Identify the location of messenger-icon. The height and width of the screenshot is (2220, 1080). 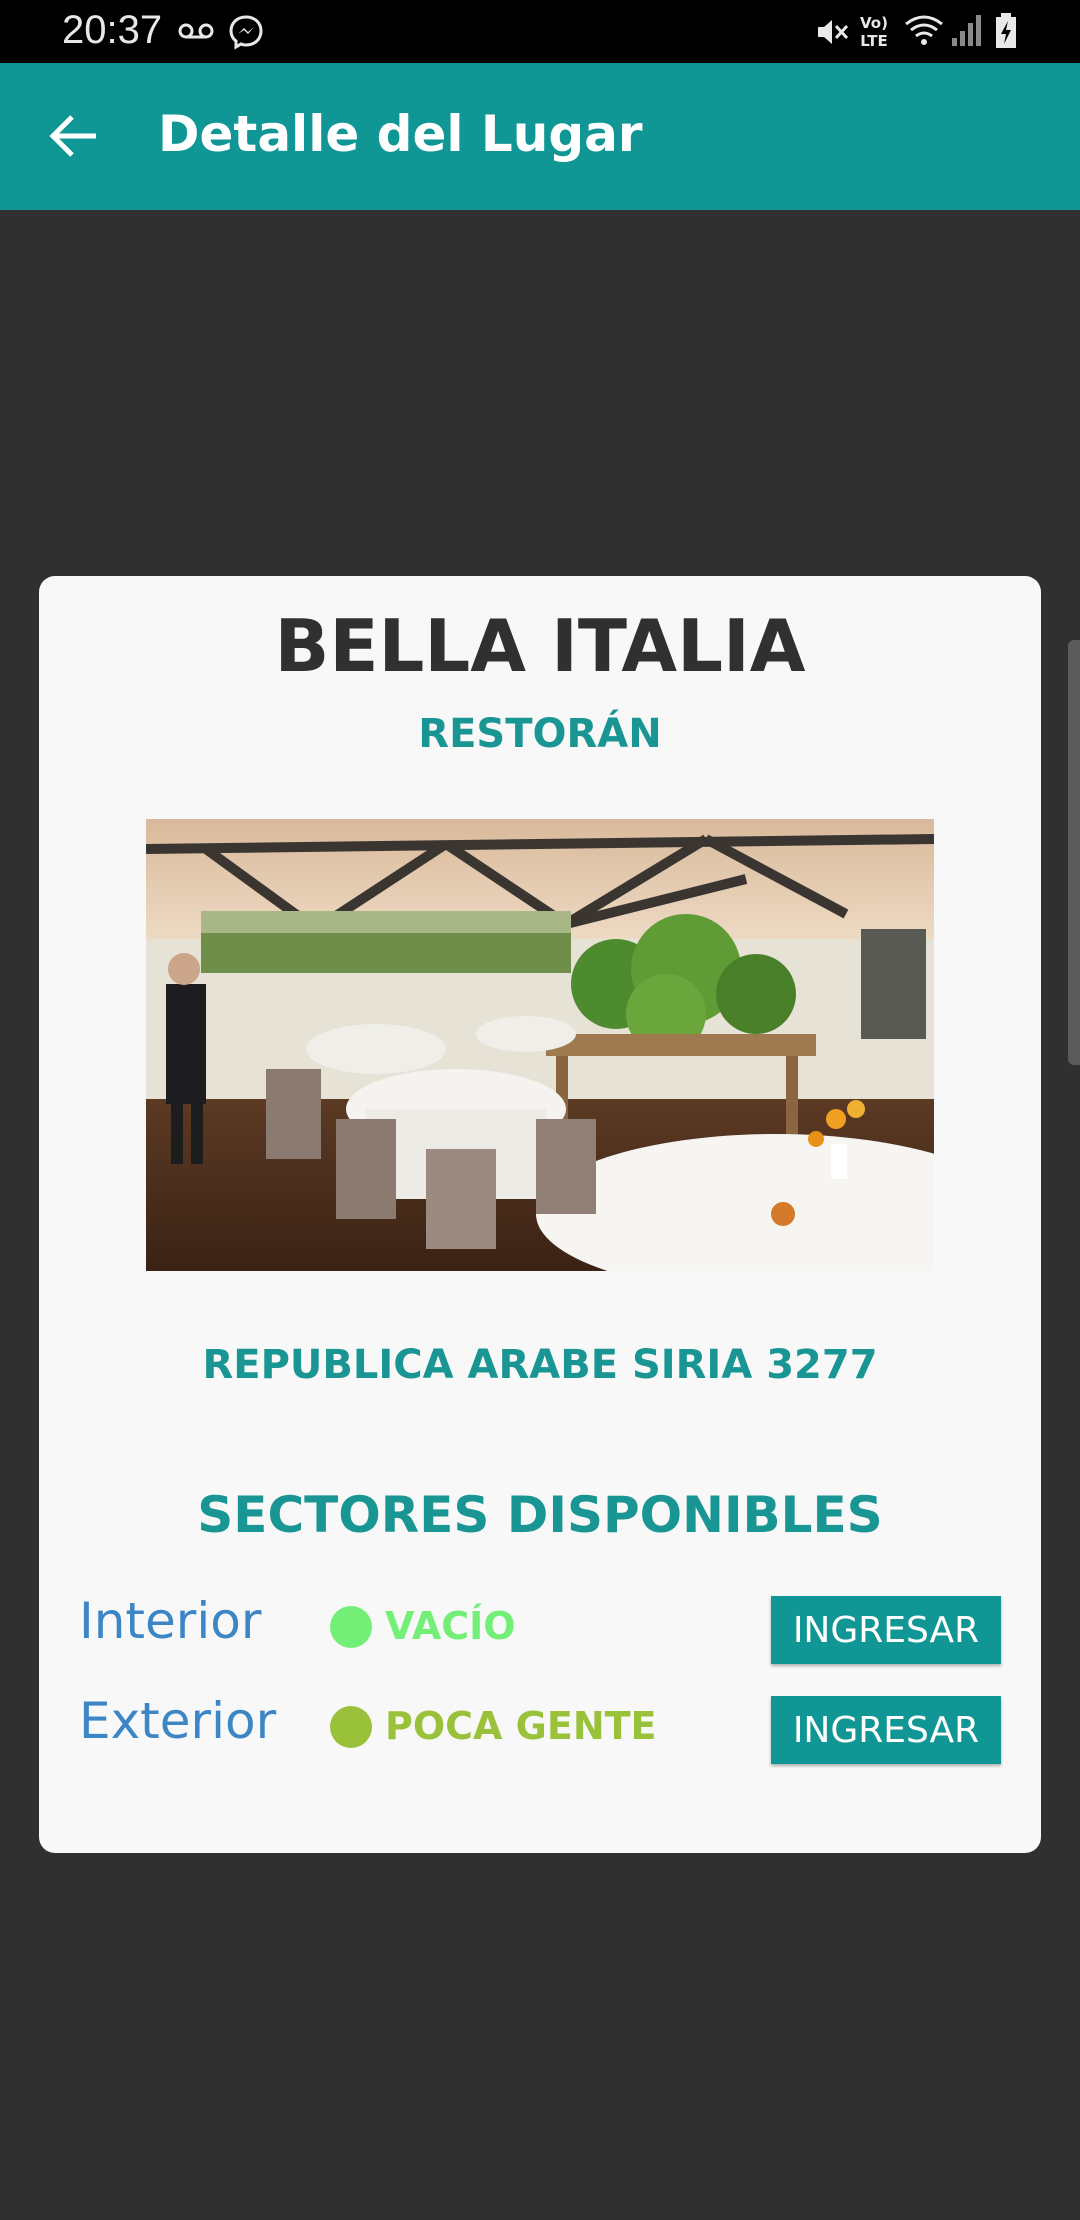
(246, 32).